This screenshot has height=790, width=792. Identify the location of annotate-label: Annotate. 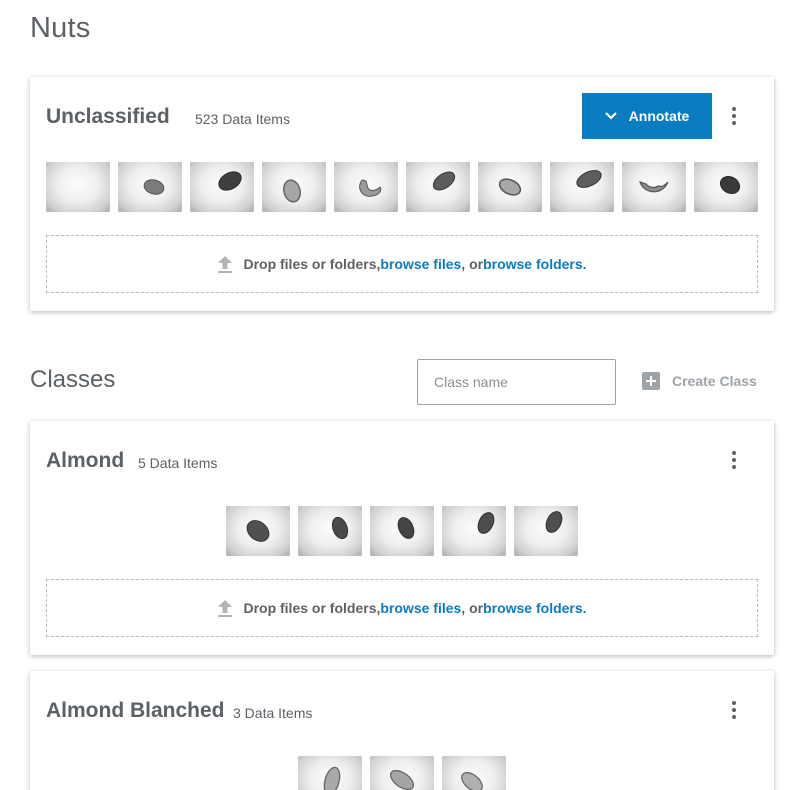
(659, 116).